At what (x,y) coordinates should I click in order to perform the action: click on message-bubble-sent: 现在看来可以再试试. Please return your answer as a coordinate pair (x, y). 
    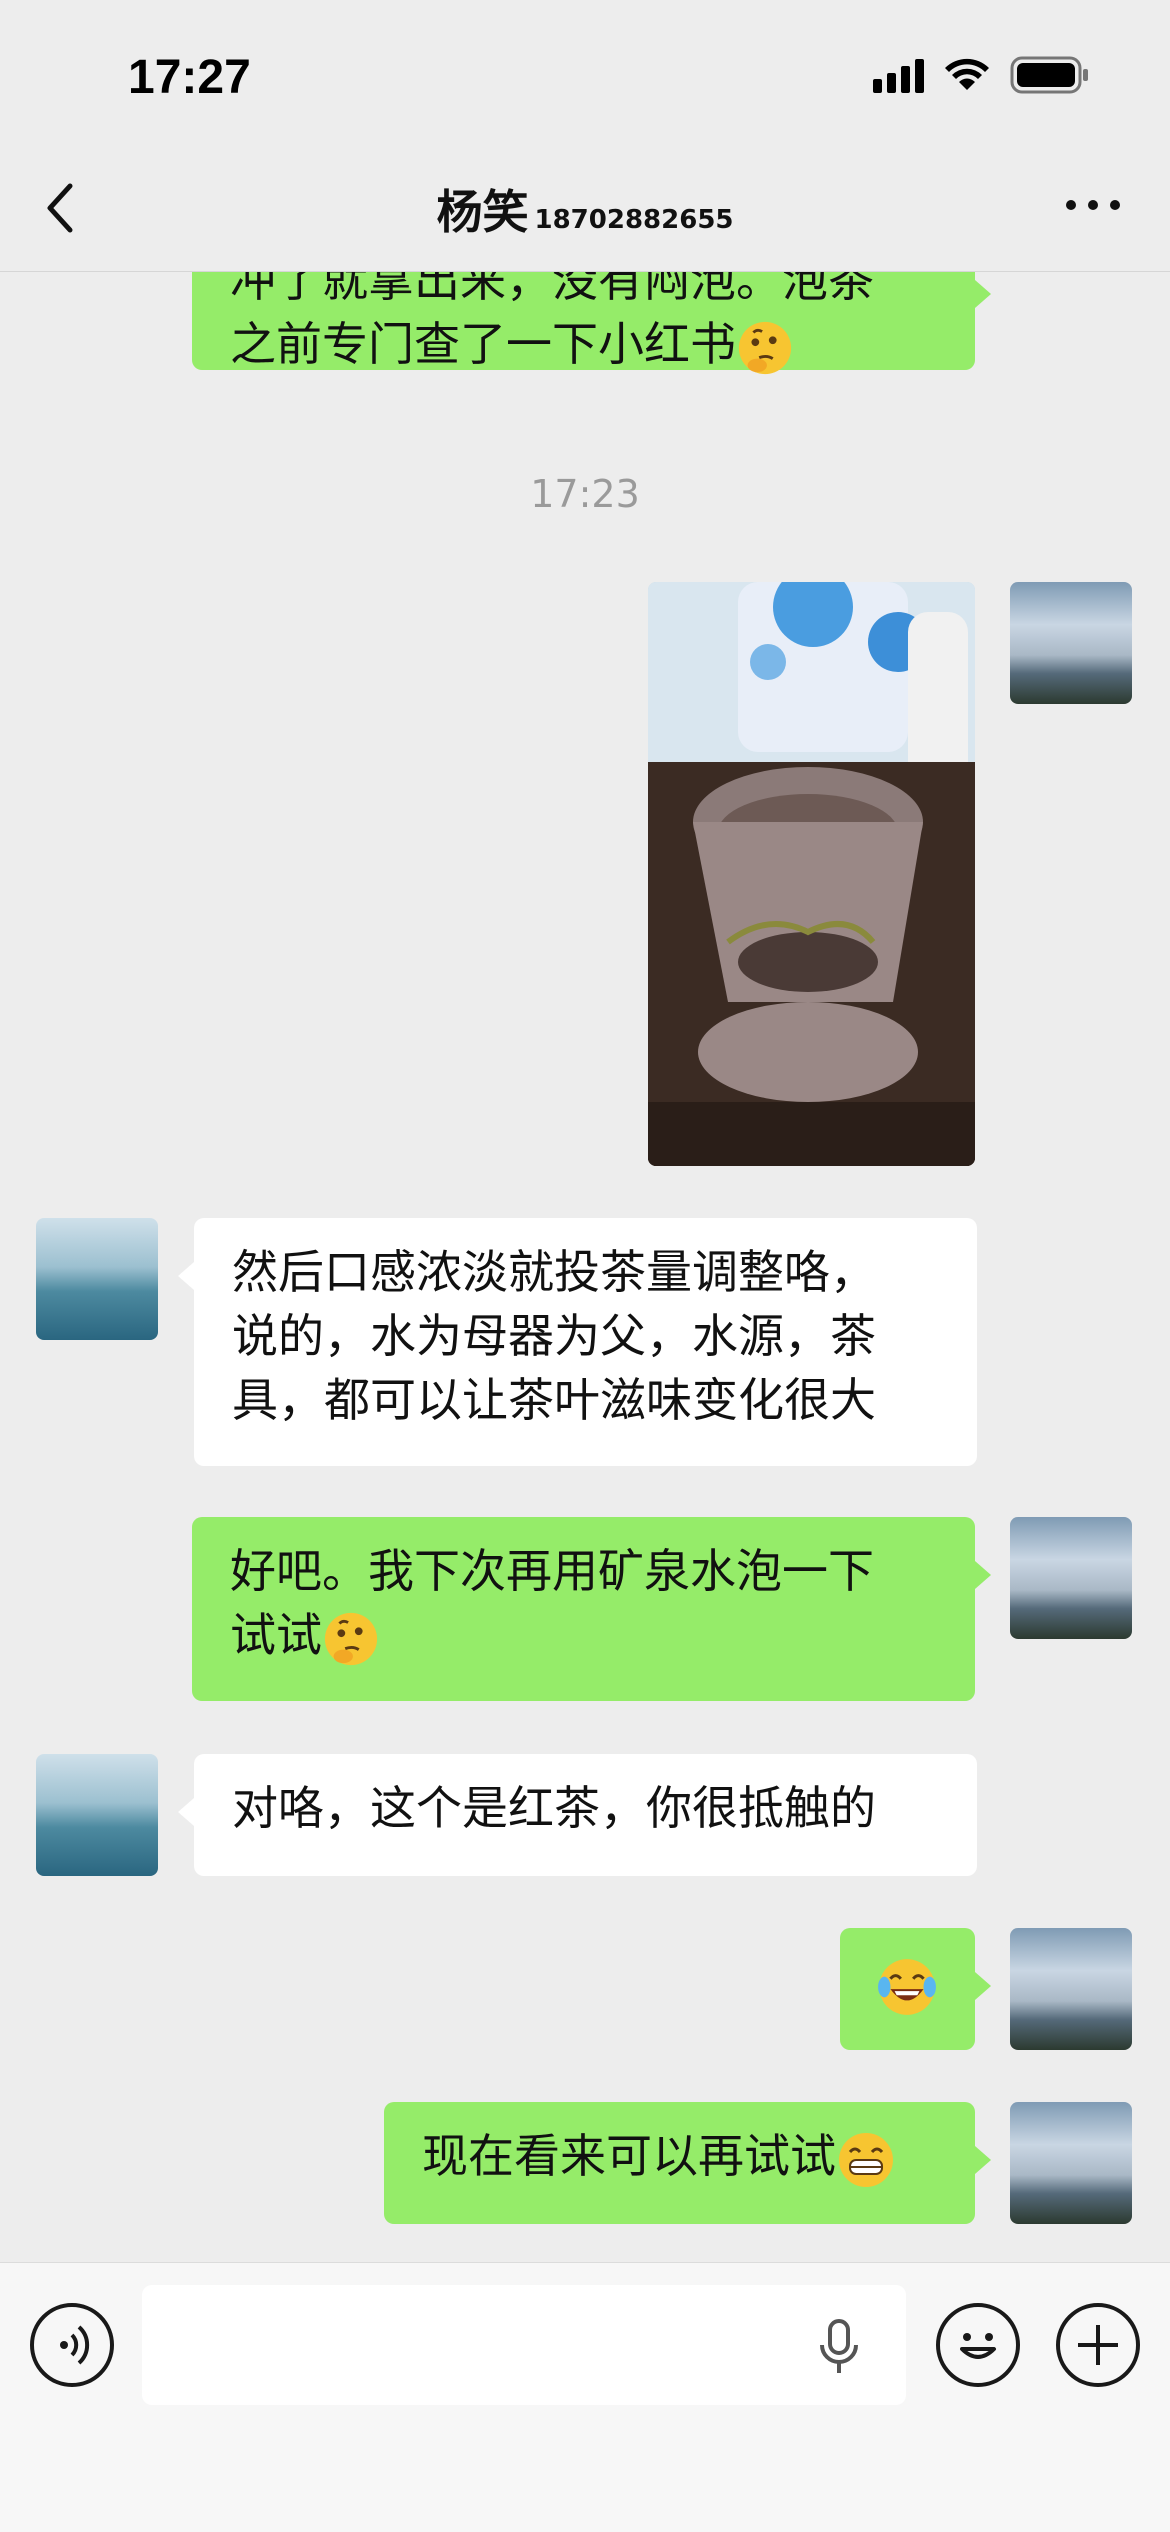
    Looking at the image, I should click on (687, 2163).